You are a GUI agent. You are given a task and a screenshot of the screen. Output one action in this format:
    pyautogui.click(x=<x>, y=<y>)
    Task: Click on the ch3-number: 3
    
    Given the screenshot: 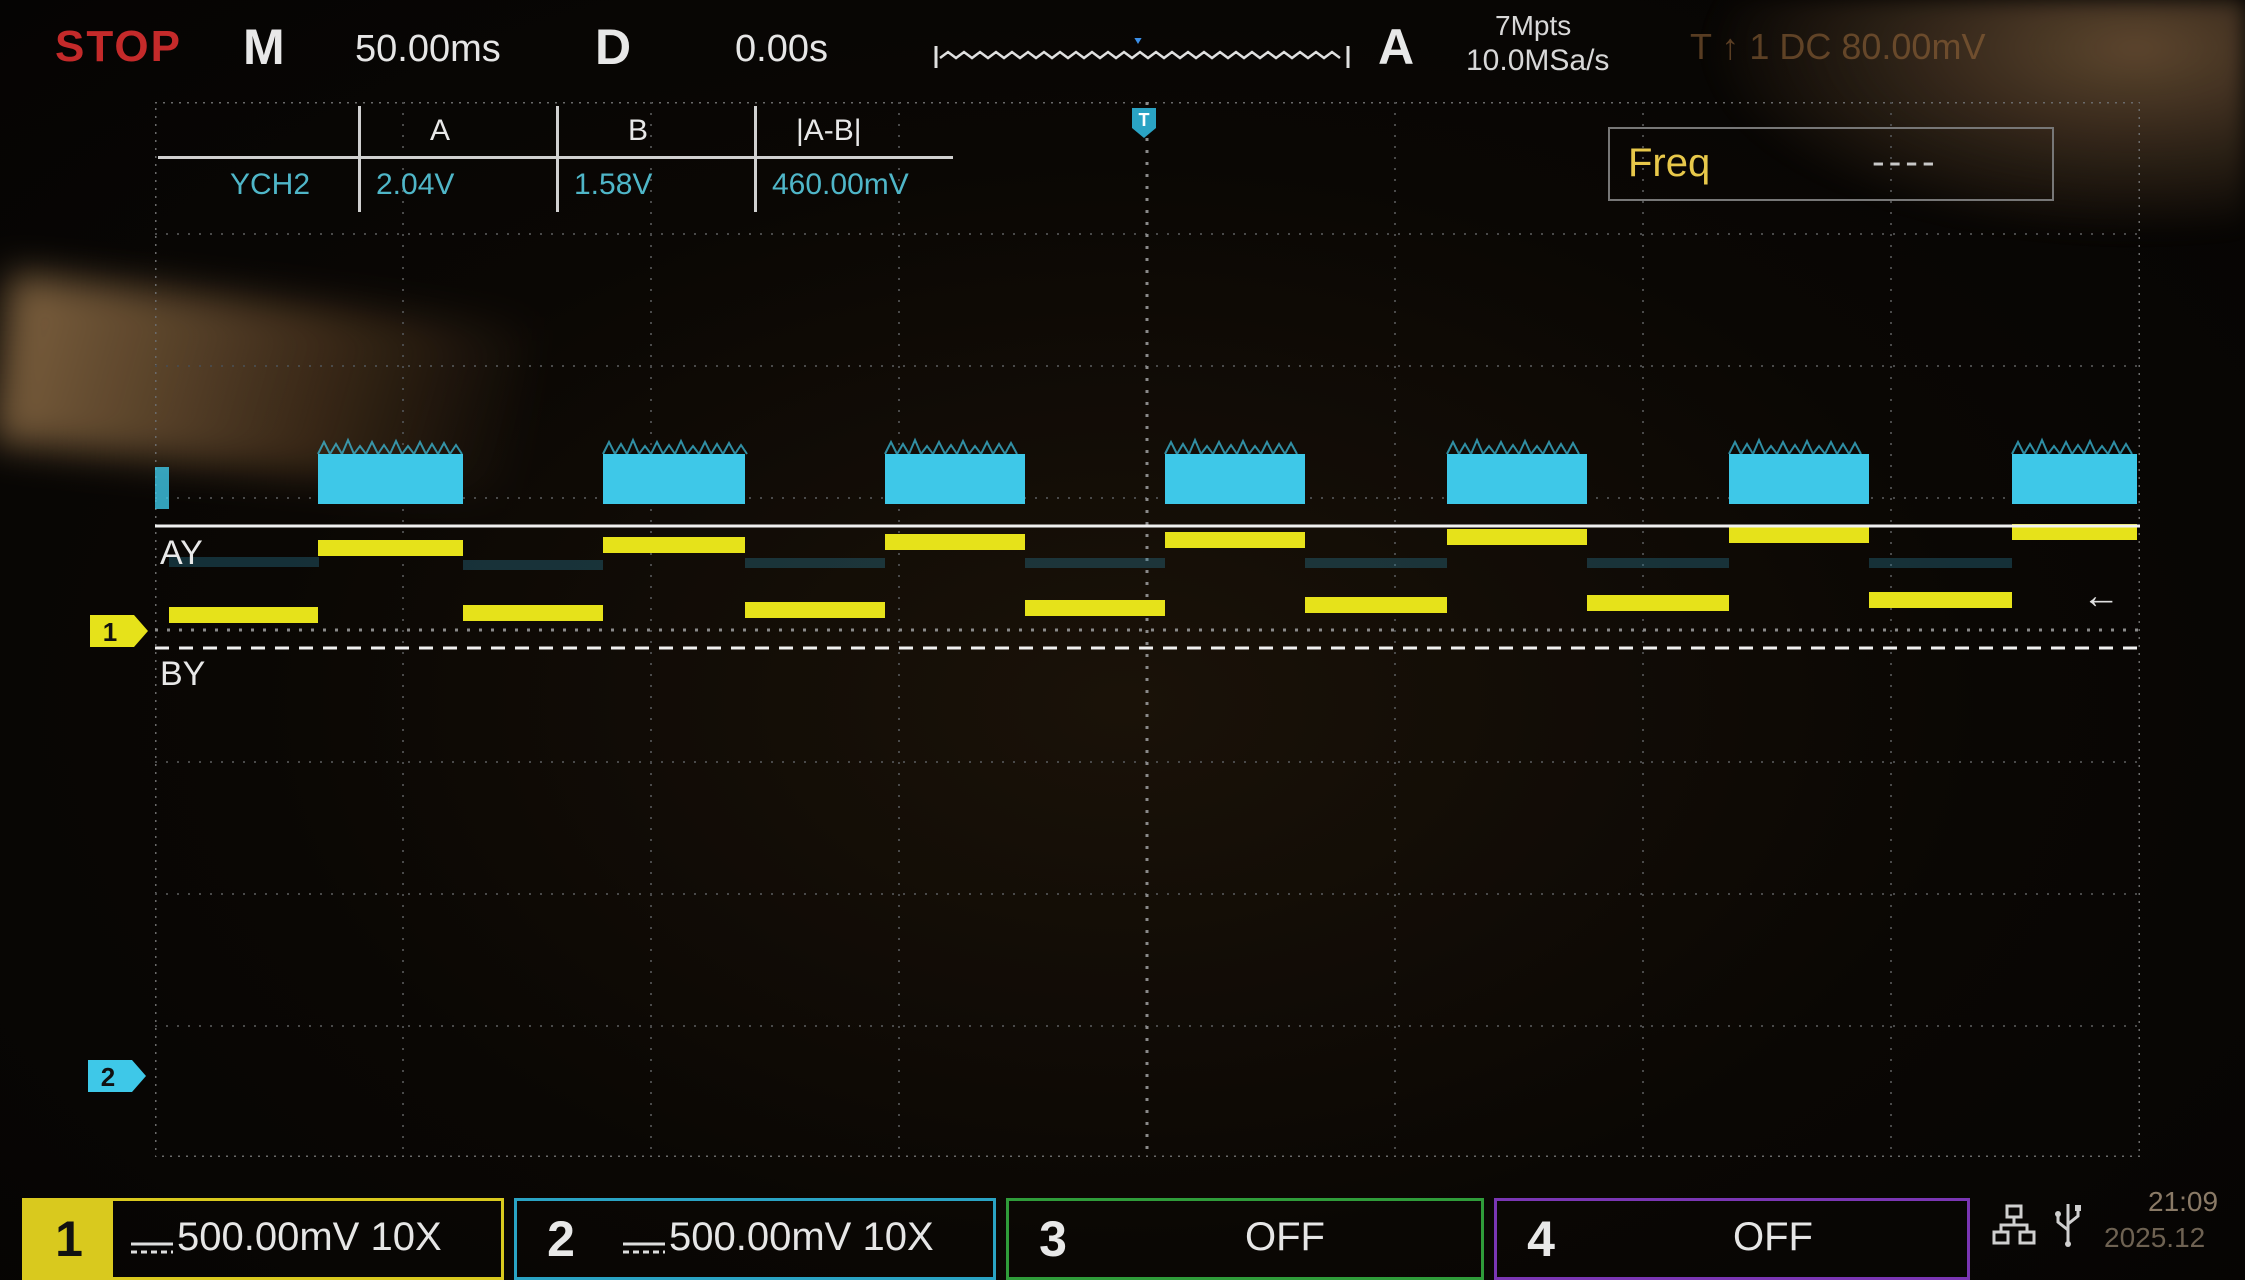 What is the action you would take?
    pyautogui.click(x=1053, y=1239)
    